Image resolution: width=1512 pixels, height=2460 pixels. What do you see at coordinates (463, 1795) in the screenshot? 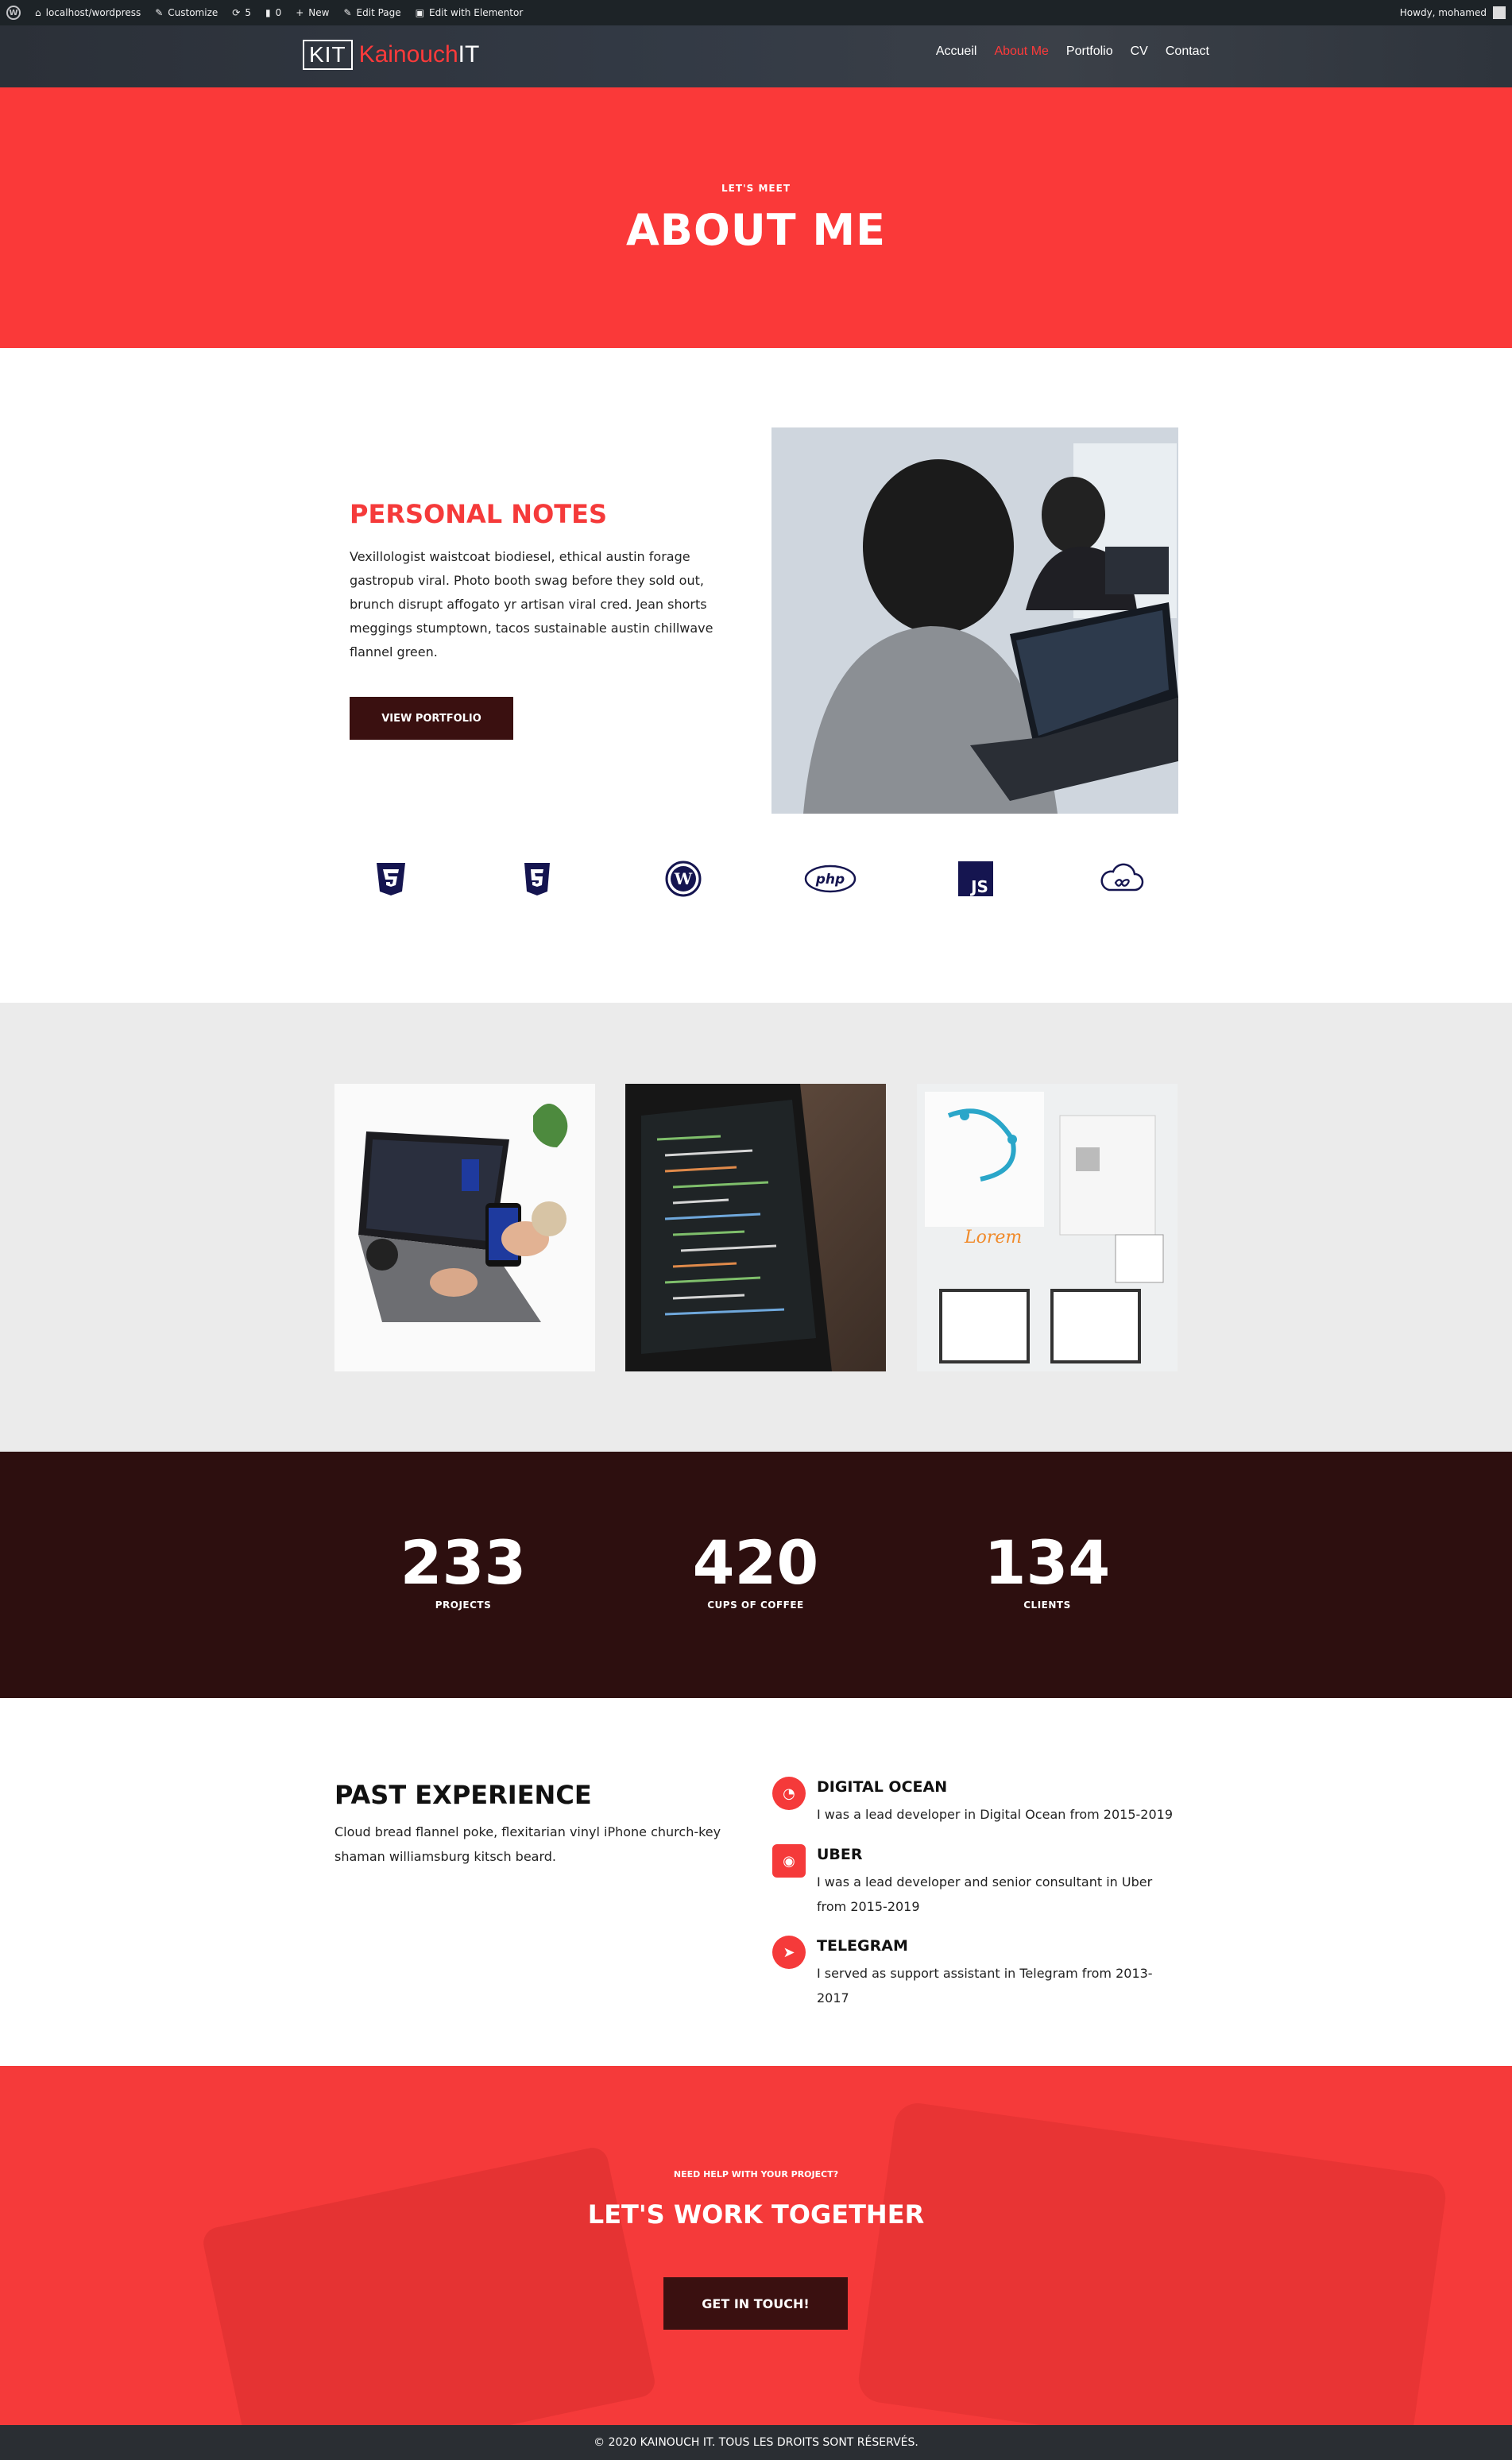
I see `past-experience-title: PAST EXPERIENCE` at bounding box center [463, 1795].